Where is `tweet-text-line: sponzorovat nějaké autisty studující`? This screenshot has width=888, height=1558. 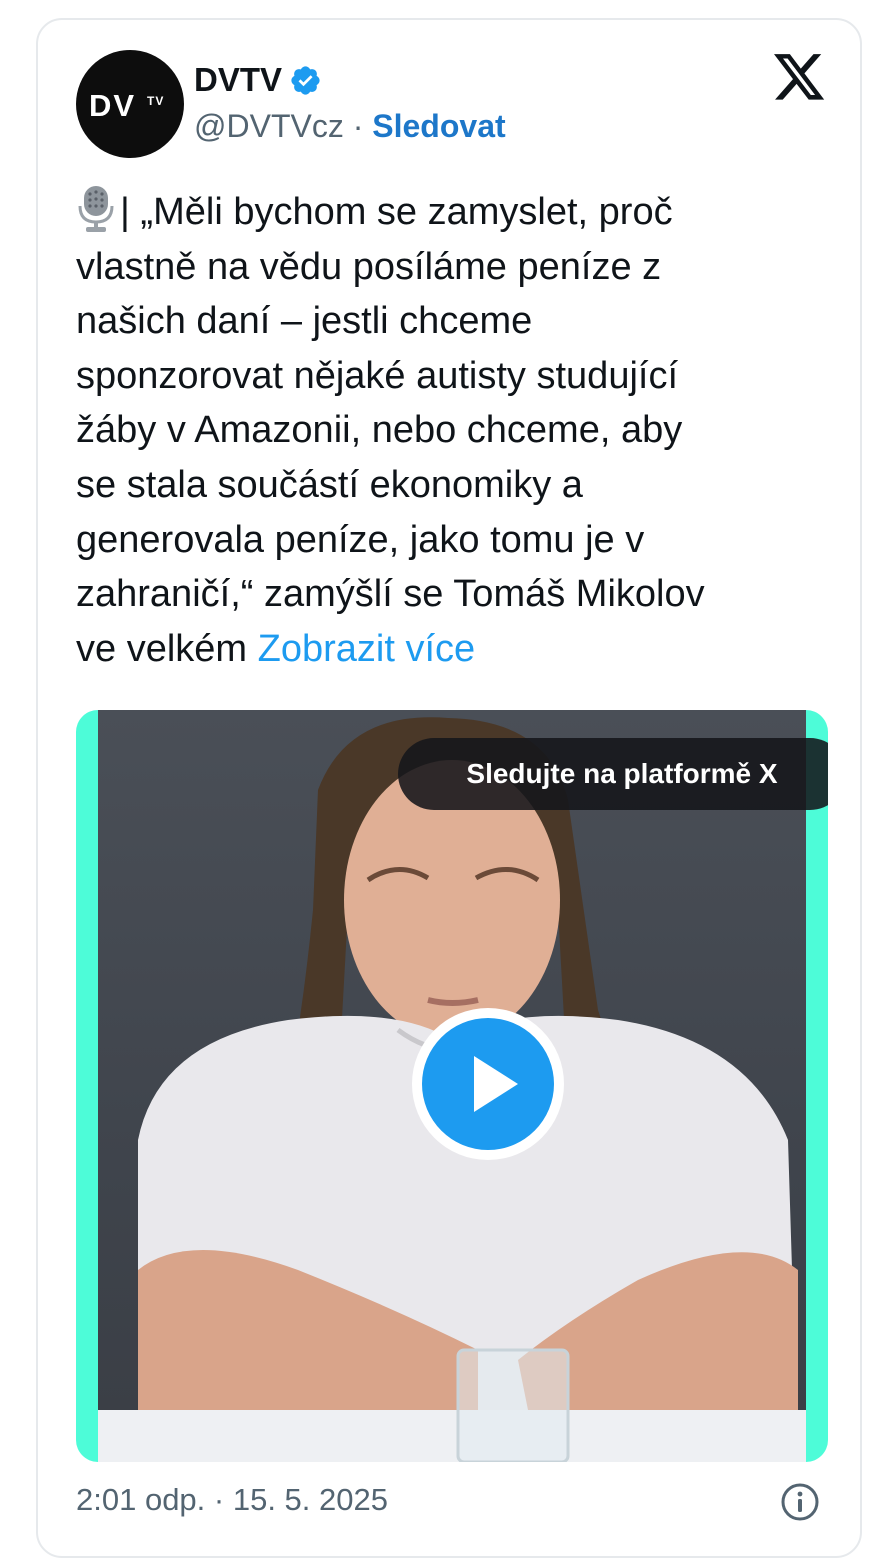 tweet-text-line: sponzorovat nějaké autisty studující is located at coordinates (377, 375).